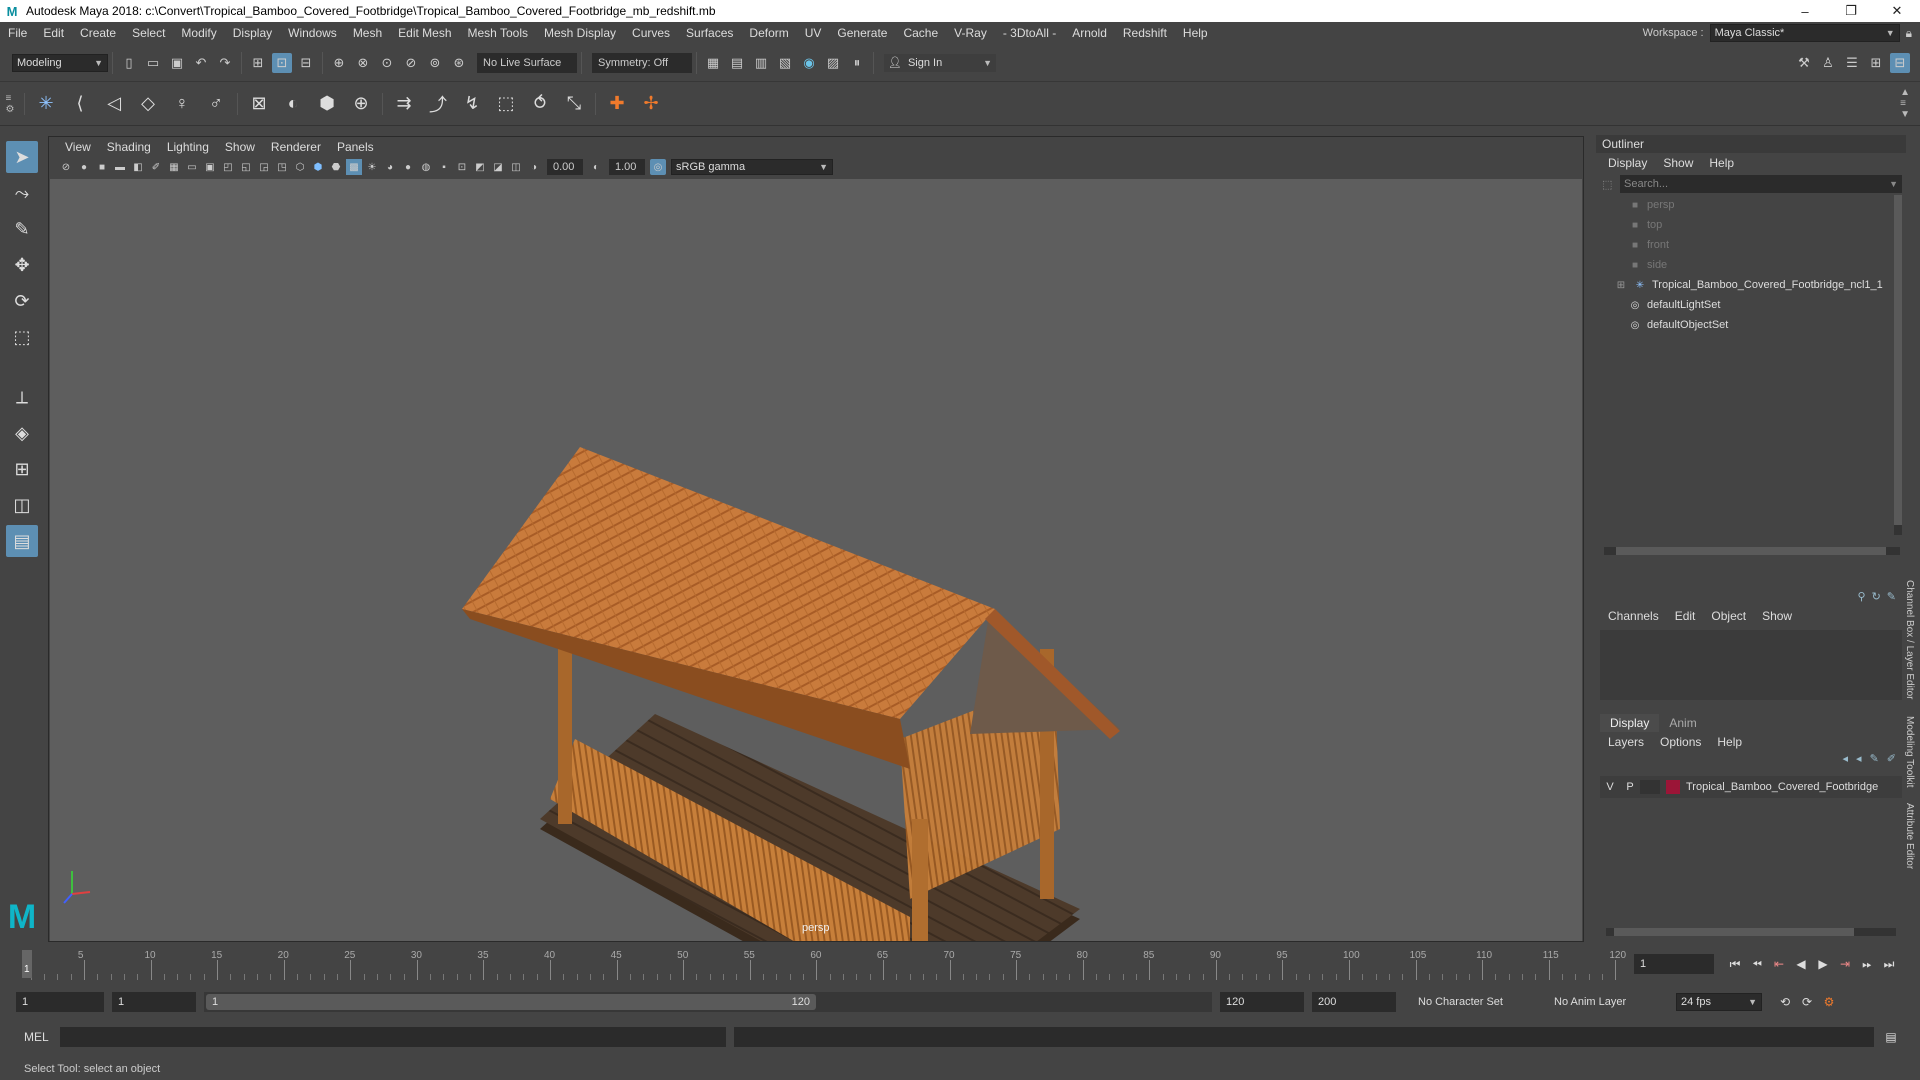 The image size is (1920, 1080). Describe the element at coordinates (1627, 163) in the screenshot. I see `outliner-menu-display: Display` at that location.